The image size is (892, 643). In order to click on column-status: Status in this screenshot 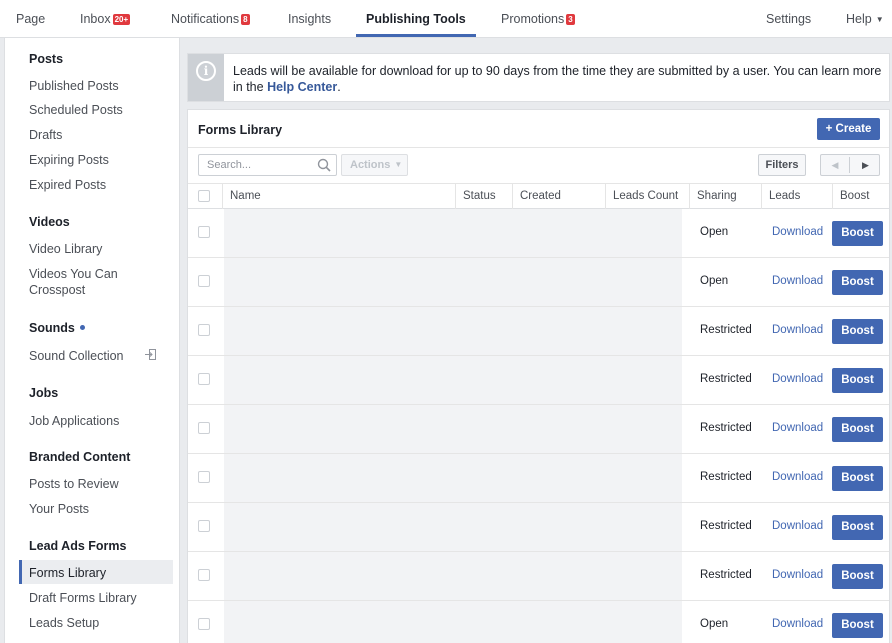, I will do `click(483, 196)`.